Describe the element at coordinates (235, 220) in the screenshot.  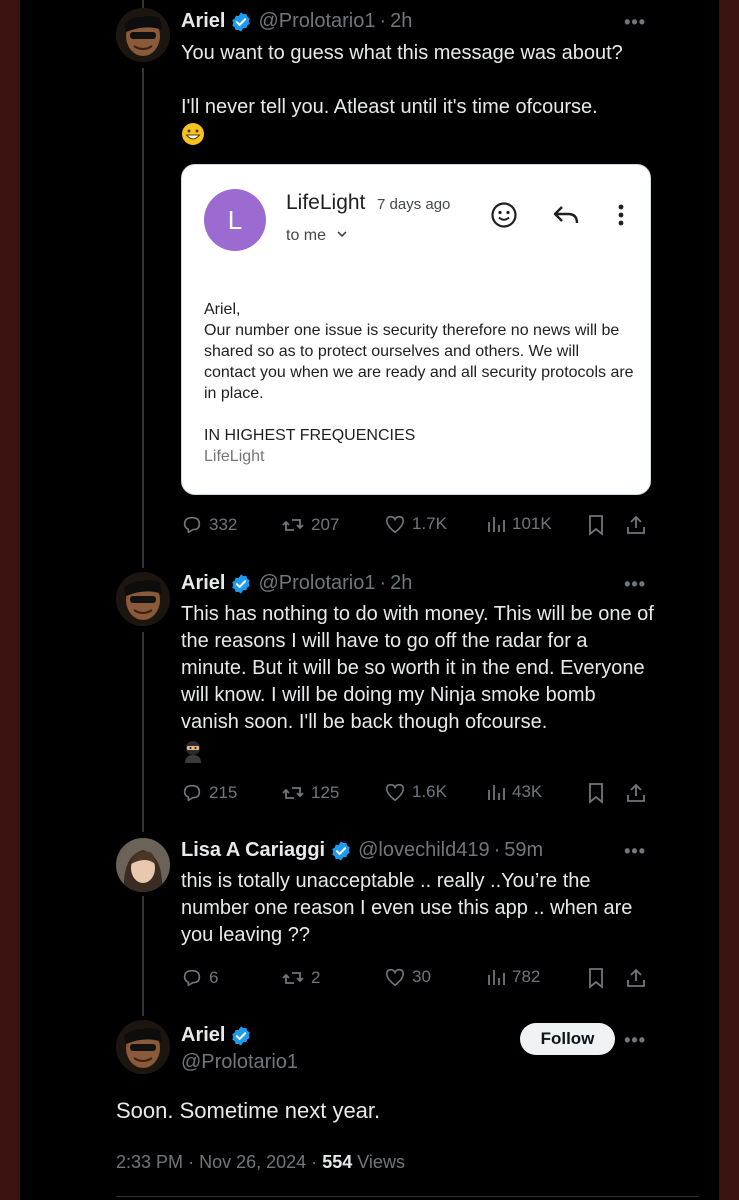
I see `sender-avatar: L` at that location.